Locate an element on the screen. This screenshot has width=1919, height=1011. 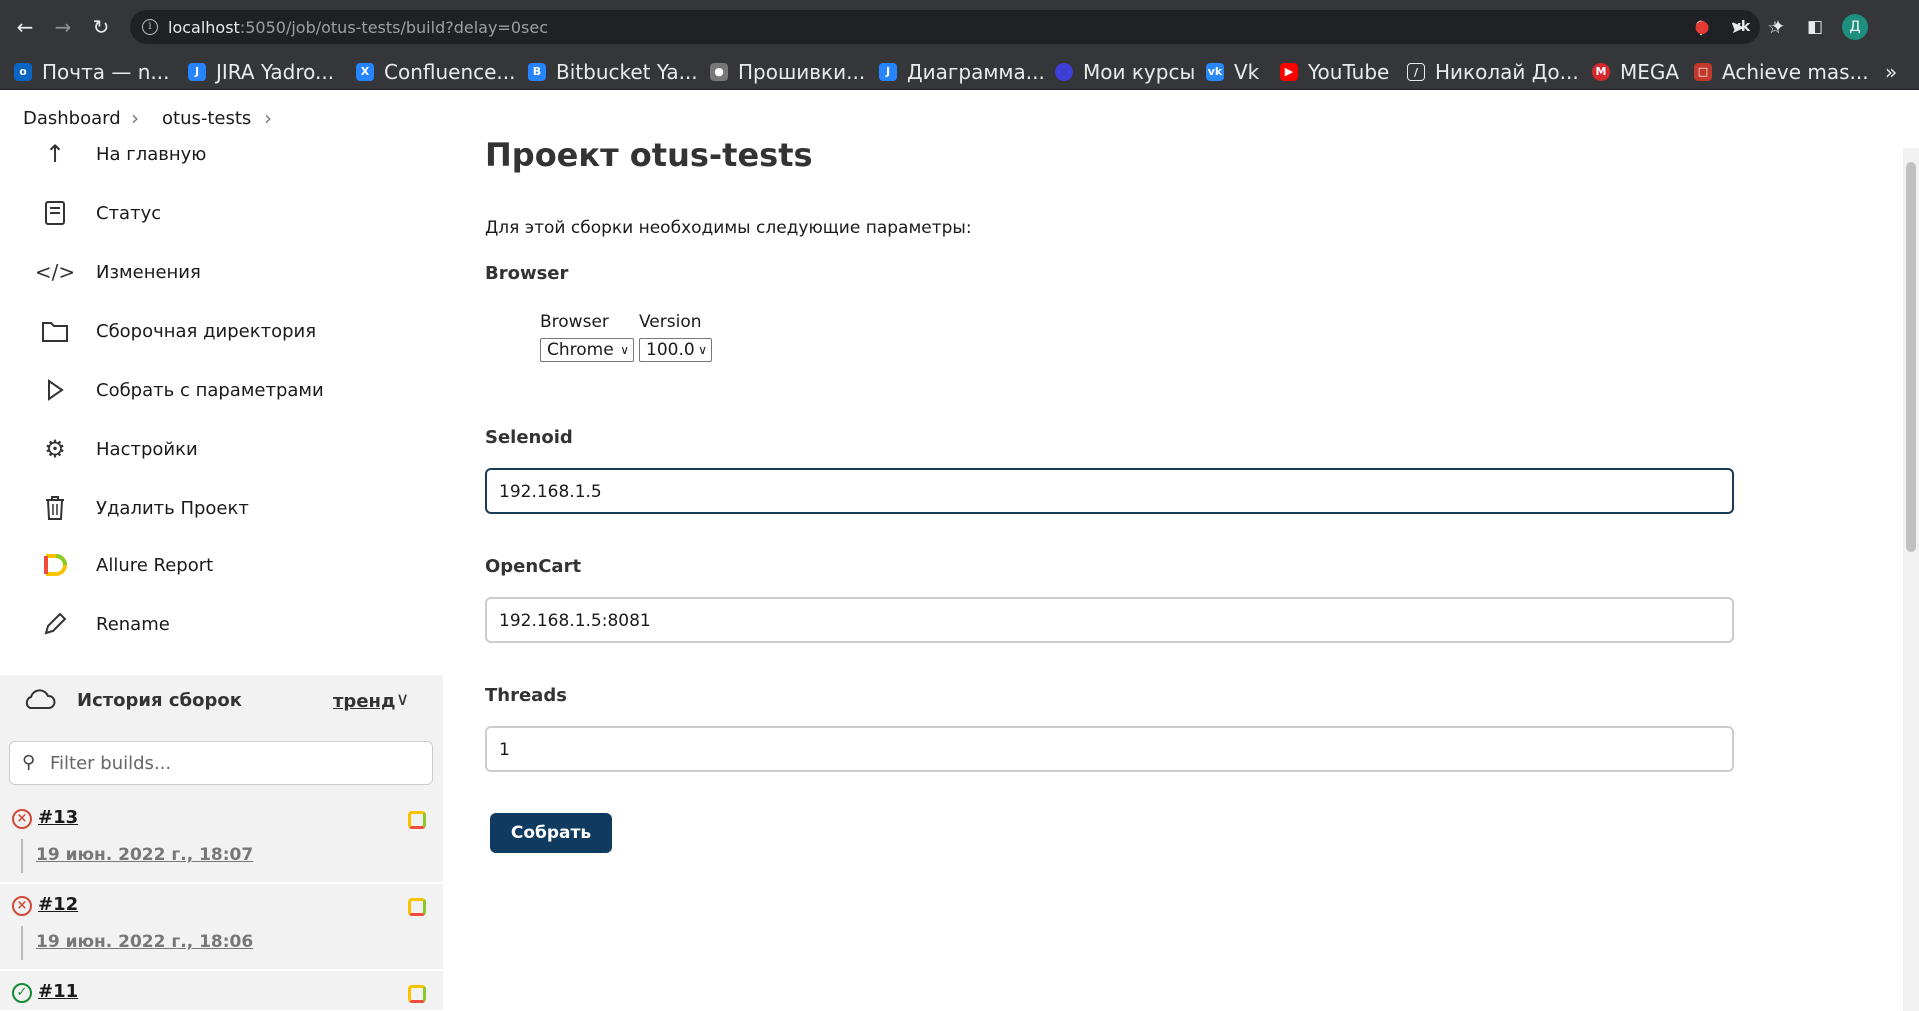
bookmark-item: vk Vk is located at coordinates (1232, 72).